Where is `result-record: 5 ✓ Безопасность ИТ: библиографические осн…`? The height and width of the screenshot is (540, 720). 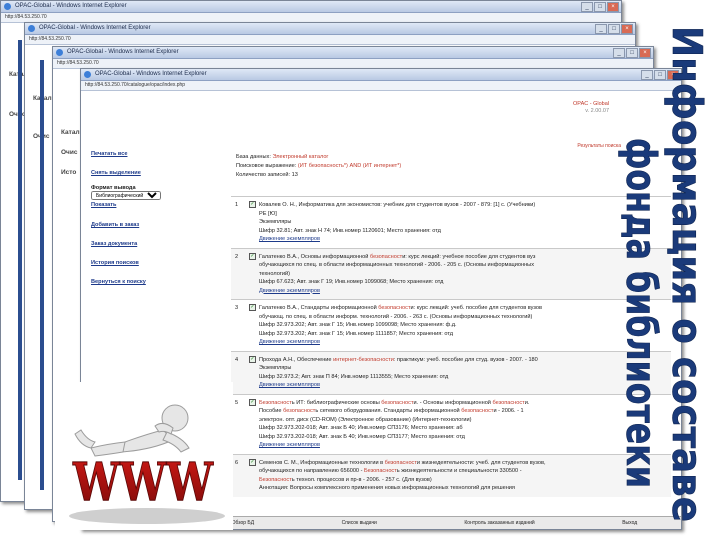
result-record: 5 ✓ Безопасность ИТ: библиографические осн… is located at coordinates (451, 423).